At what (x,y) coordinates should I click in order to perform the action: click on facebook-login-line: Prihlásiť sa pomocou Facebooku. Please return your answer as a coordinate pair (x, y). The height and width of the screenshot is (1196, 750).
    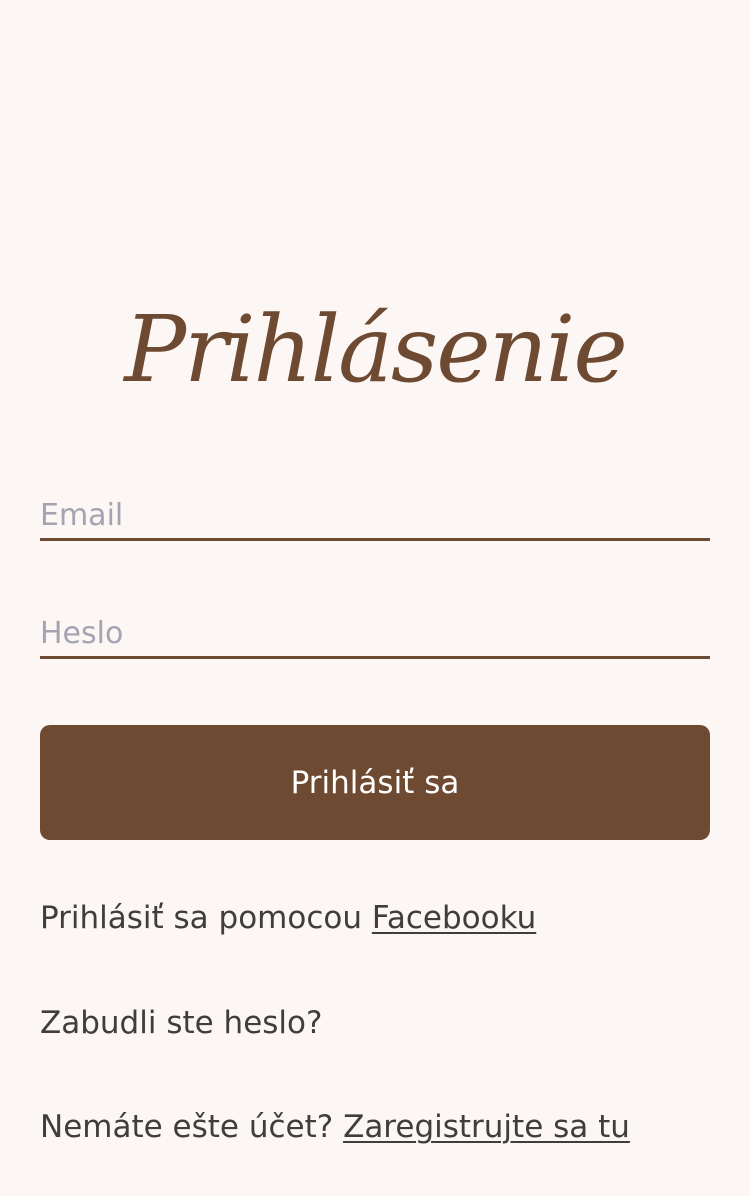
    Looking at the image, I should click on (288, 918).